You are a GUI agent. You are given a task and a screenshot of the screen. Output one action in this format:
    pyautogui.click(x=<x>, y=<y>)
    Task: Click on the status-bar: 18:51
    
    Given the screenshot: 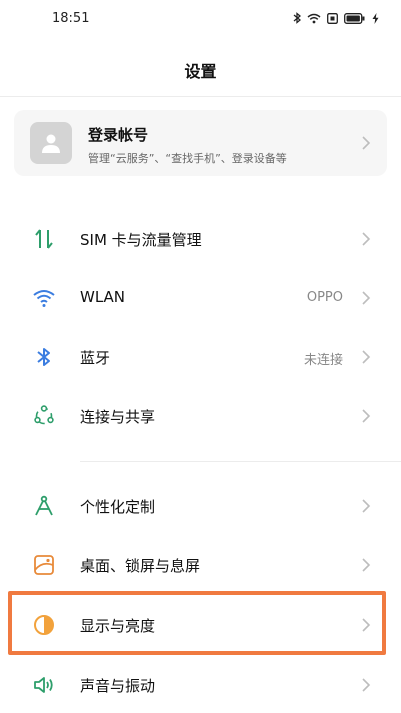 What is the action you would take?
    pyautogui.click(x=200, y=18)
    